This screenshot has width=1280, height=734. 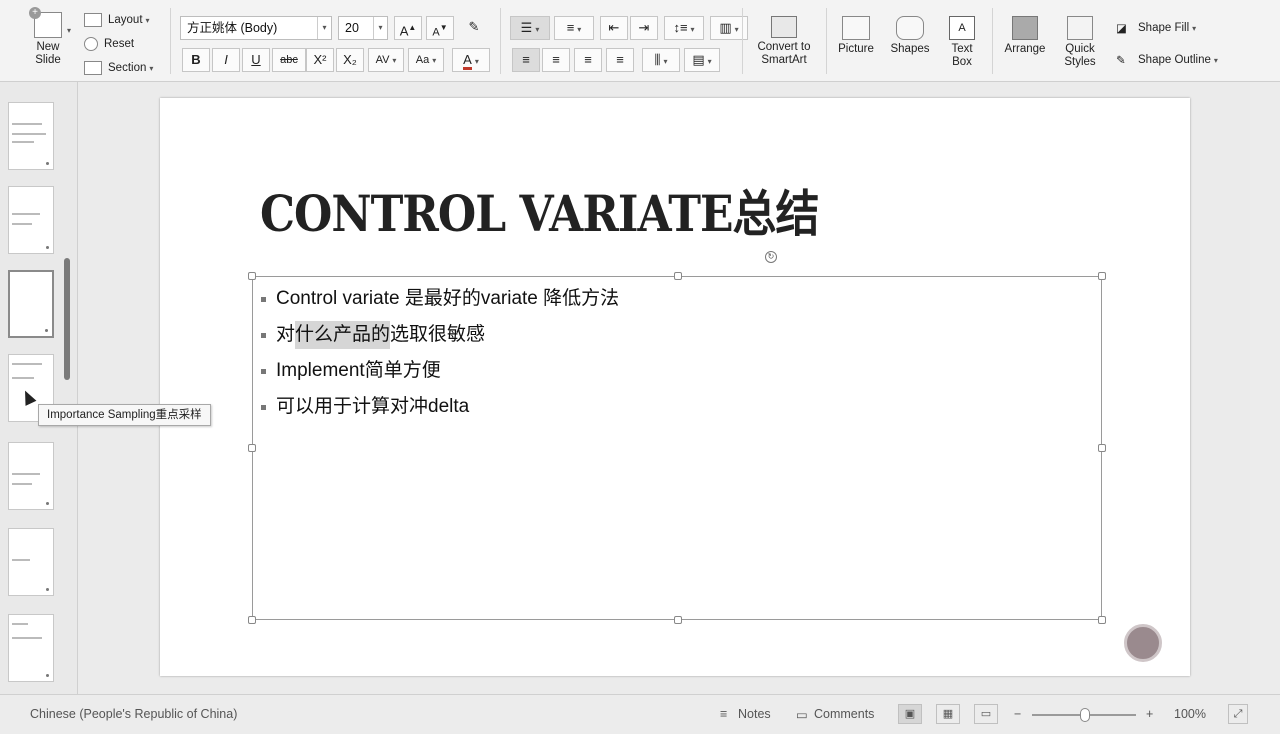 I want to click on paint-bucket-icon: ◪, so click(x=1121, y=29).